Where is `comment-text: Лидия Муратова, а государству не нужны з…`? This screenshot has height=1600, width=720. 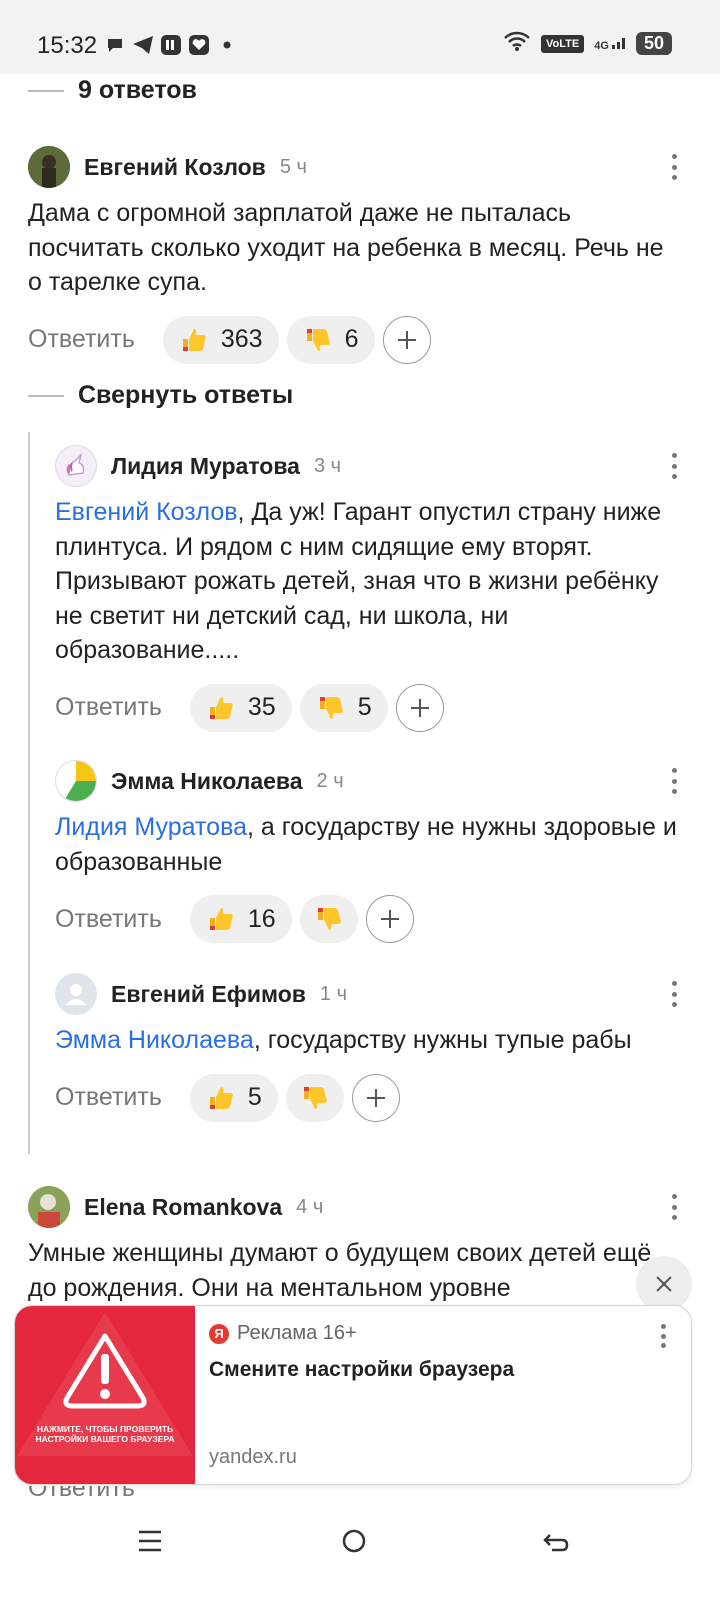
comment-text: Лидия Муратова, а государству не нужны з… is located at coordinates (366, 844).